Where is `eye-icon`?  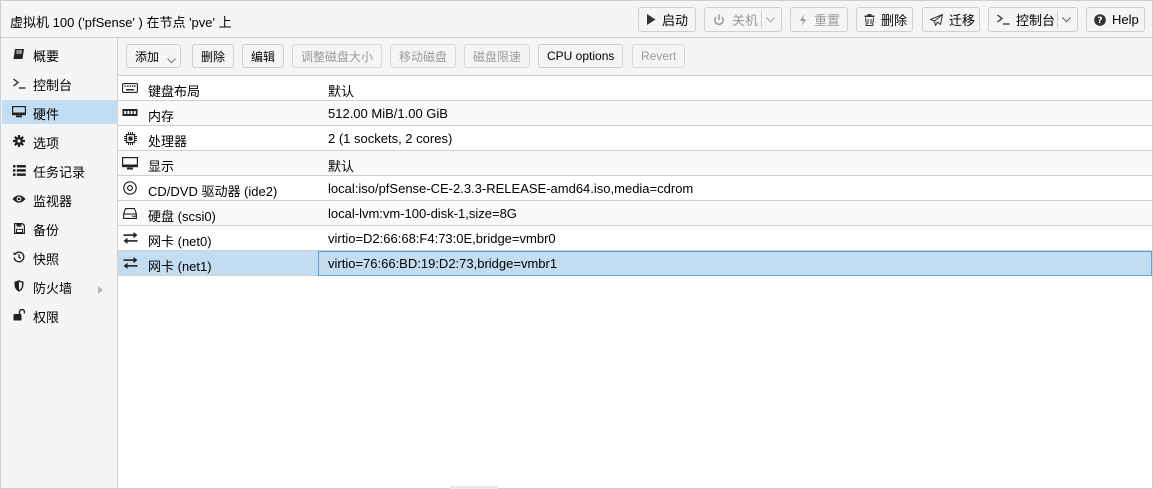
eye-icon is located at coordinates (19, 199).